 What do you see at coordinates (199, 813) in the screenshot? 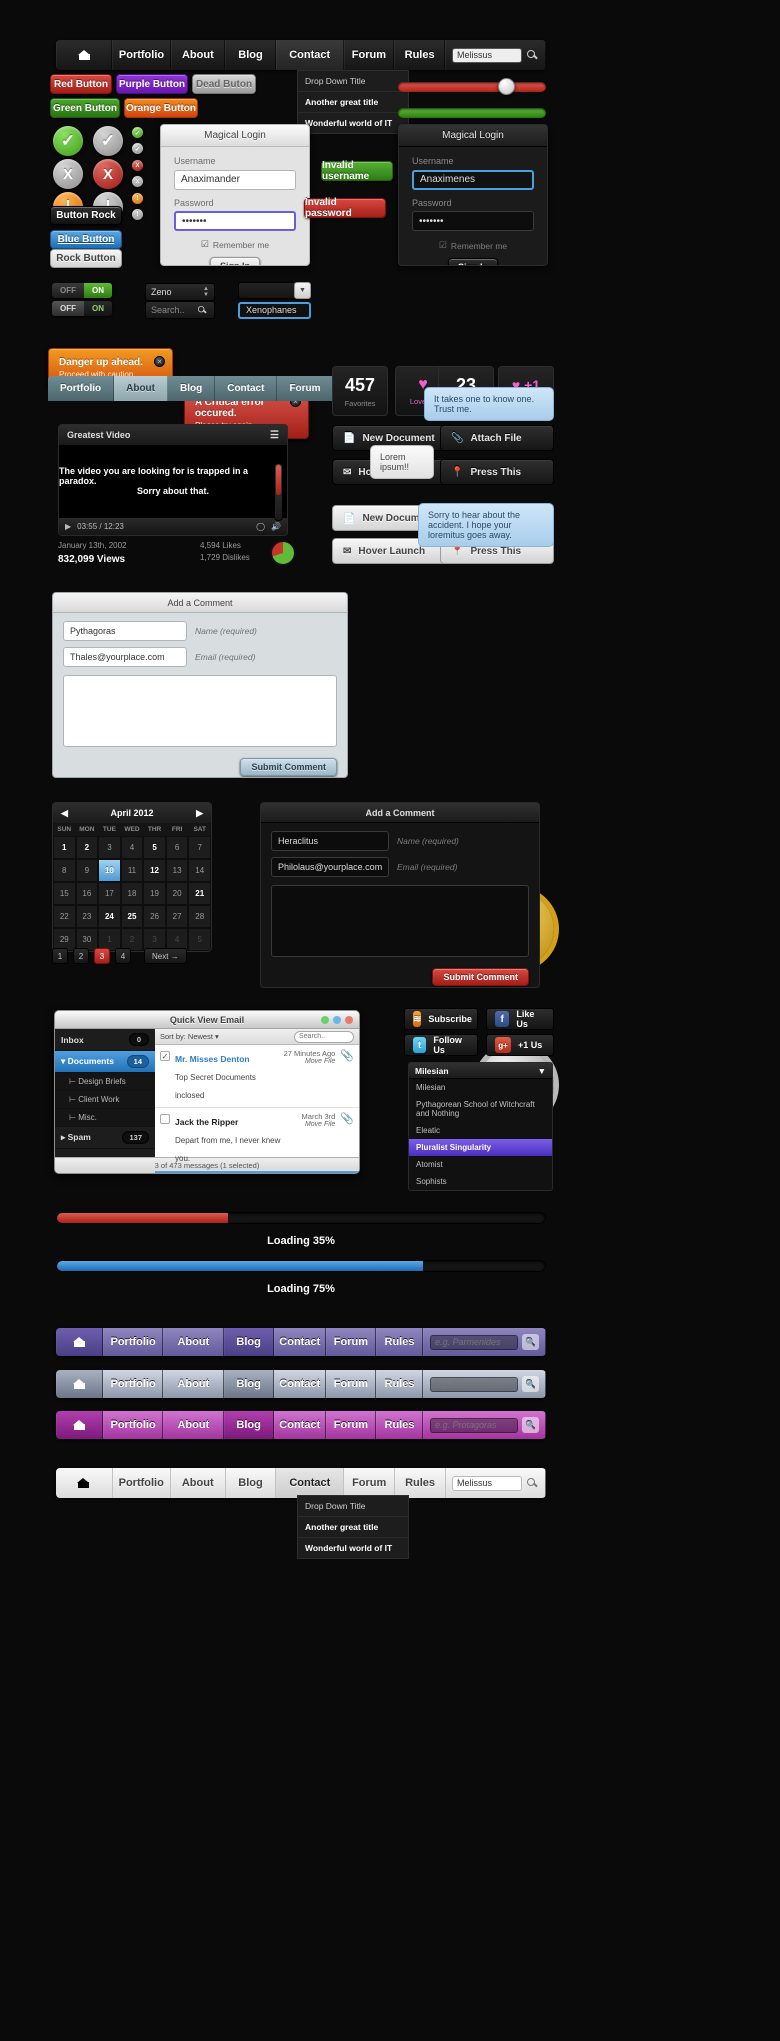
I see `next-month-button: ▶` at bounding box center [199, 813].